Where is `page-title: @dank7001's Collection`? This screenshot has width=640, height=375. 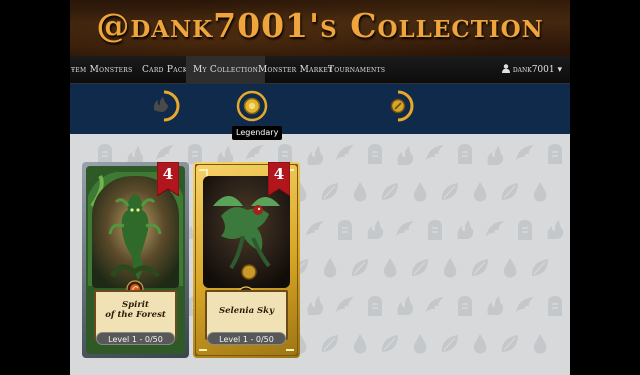 page-title: @dank7001's Collection is located at coordinates (320, 25).